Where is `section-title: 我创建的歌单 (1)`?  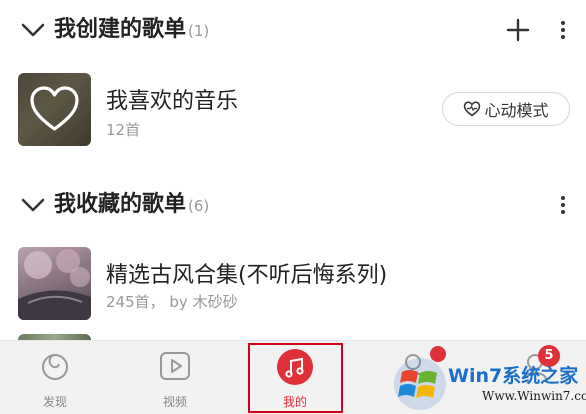
section-title: 我创建的歌单 (1) is located at coordinates (131, 30).